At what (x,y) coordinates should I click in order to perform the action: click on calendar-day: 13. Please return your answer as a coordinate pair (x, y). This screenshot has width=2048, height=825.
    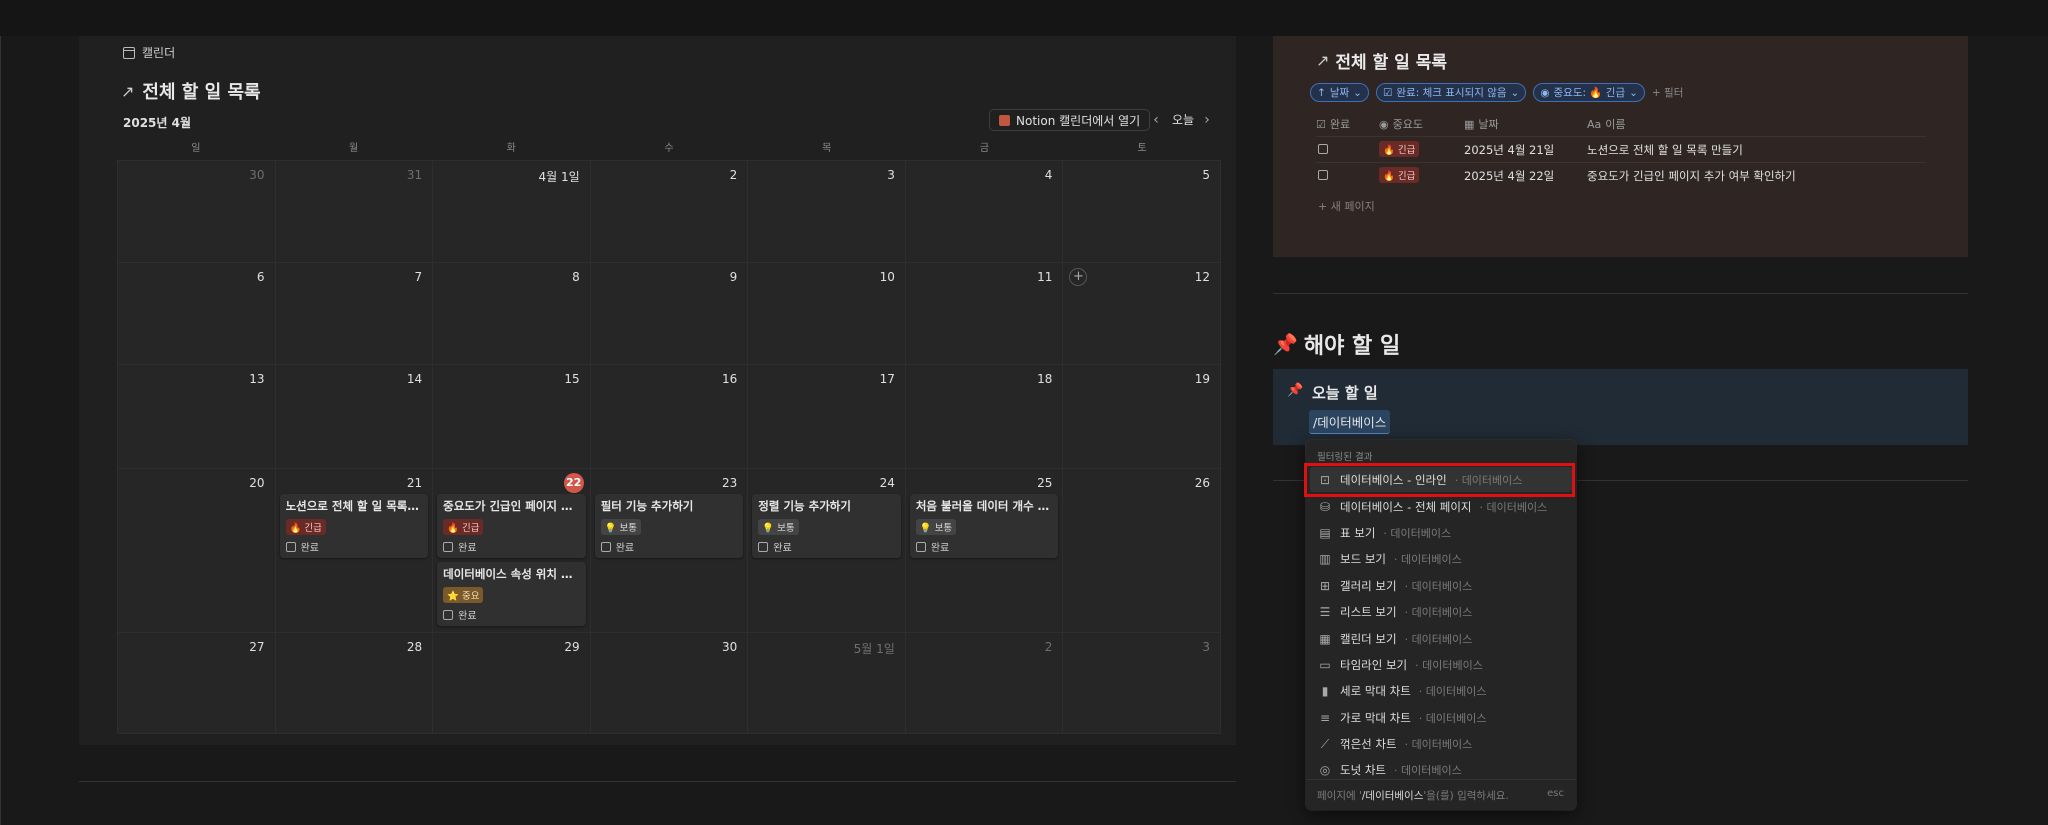
    Looking at the image, I should click on (197, 417).